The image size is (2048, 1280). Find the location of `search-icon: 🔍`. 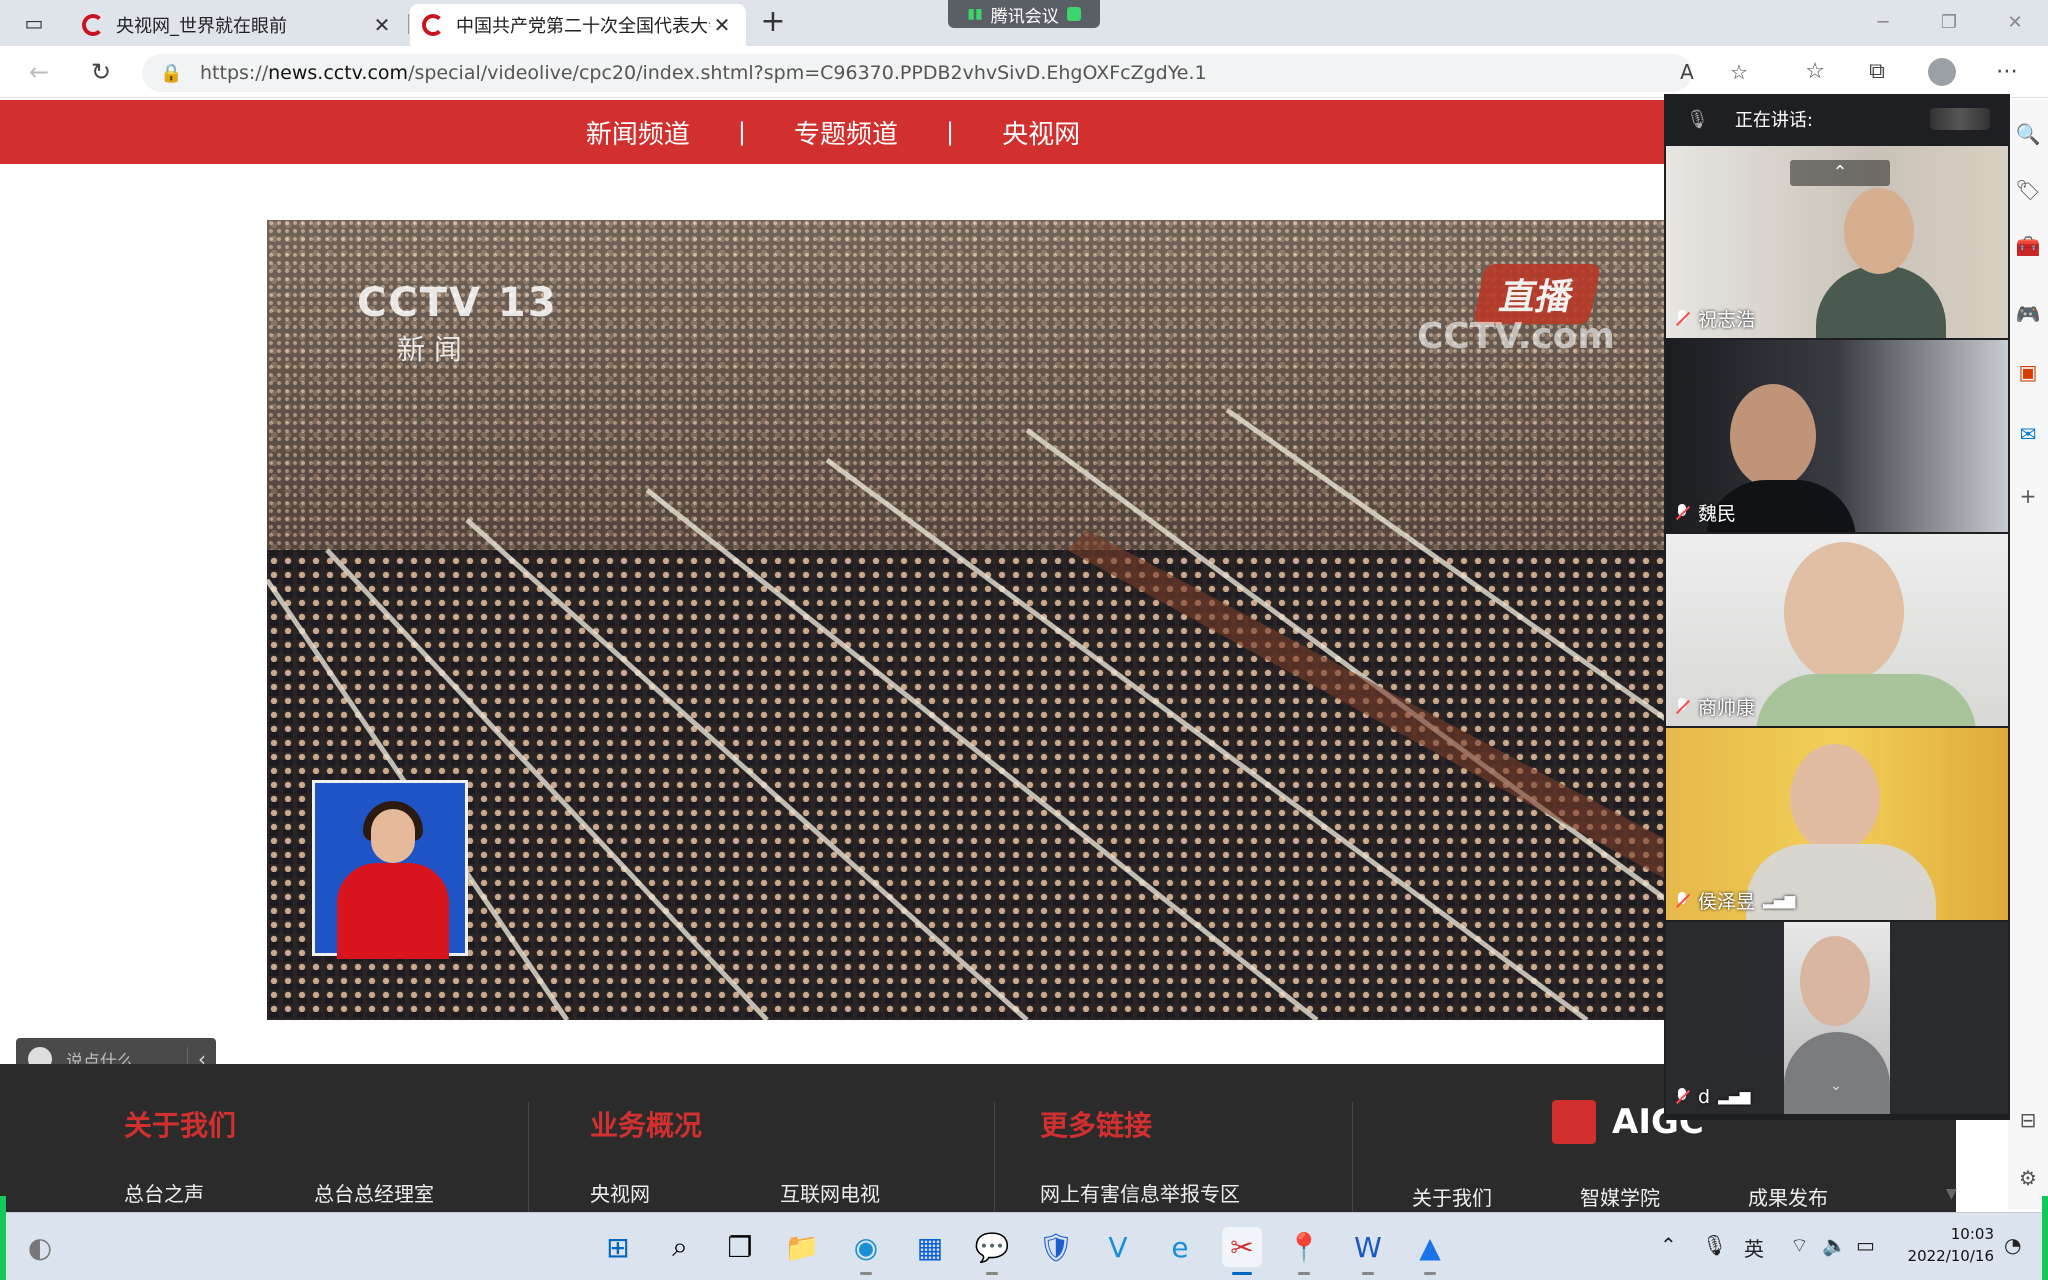

search-icon: 🔍 is located at coordinates (2028, 134).